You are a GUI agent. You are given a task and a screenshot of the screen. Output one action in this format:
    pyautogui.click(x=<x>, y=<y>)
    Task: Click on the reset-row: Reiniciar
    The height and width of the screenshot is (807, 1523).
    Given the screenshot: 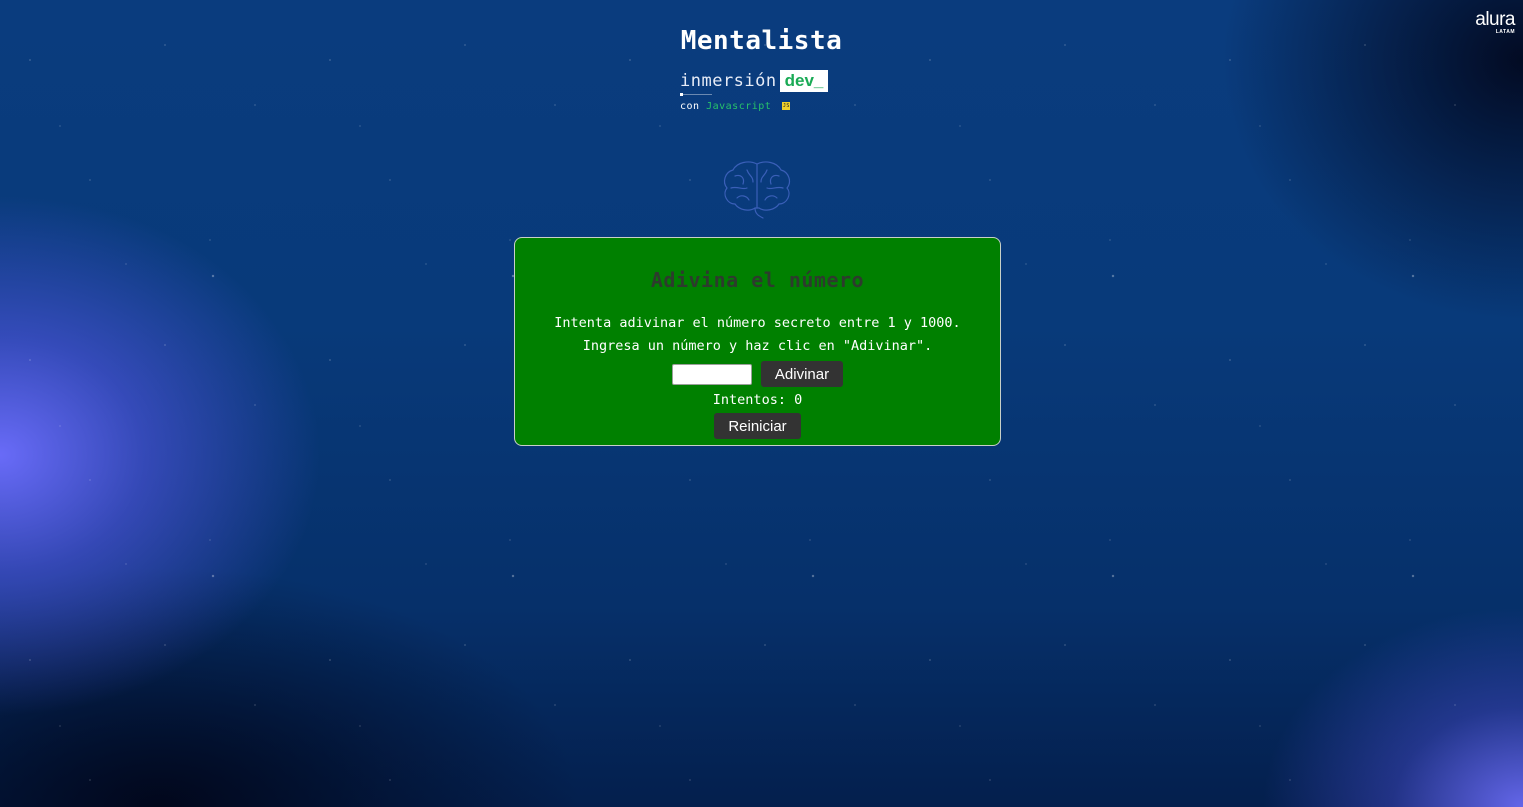 What is the action you would take?
    pyautogui.click(x=757, y=426)
    